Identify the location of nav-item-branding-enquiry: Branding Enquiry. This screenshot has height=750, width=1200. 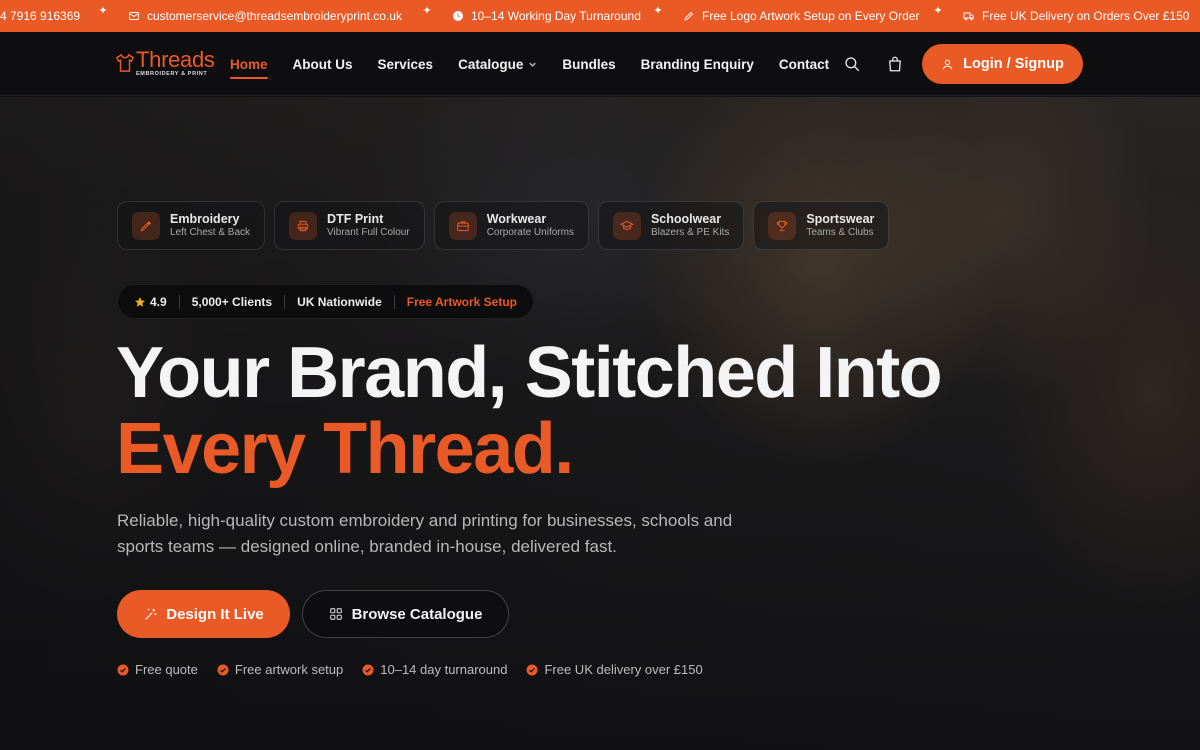
(697, 64).